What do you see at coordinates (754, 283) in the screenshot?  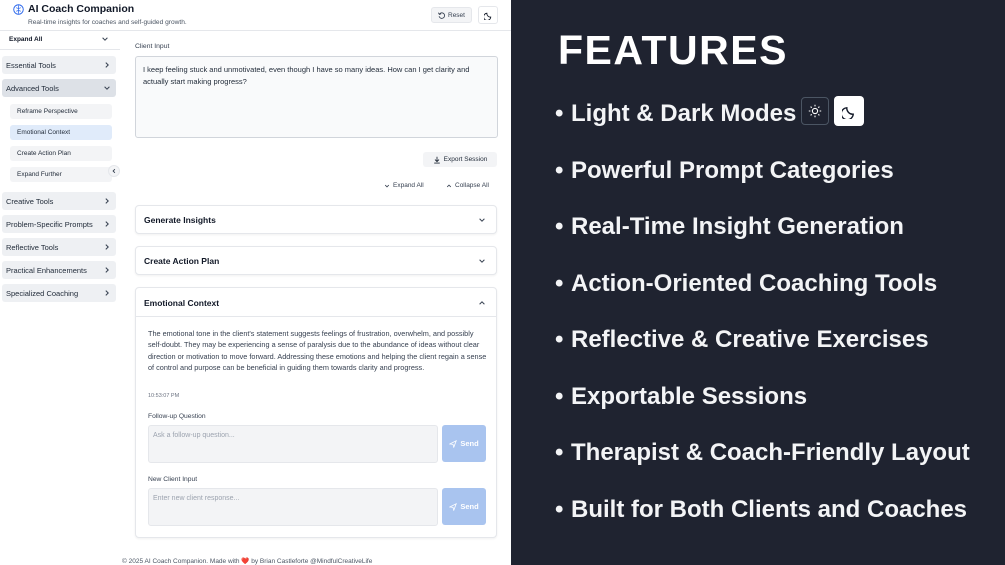 I see `feature-label: Action-Oriented Coaching Tools` at bounding box center [754, 283].